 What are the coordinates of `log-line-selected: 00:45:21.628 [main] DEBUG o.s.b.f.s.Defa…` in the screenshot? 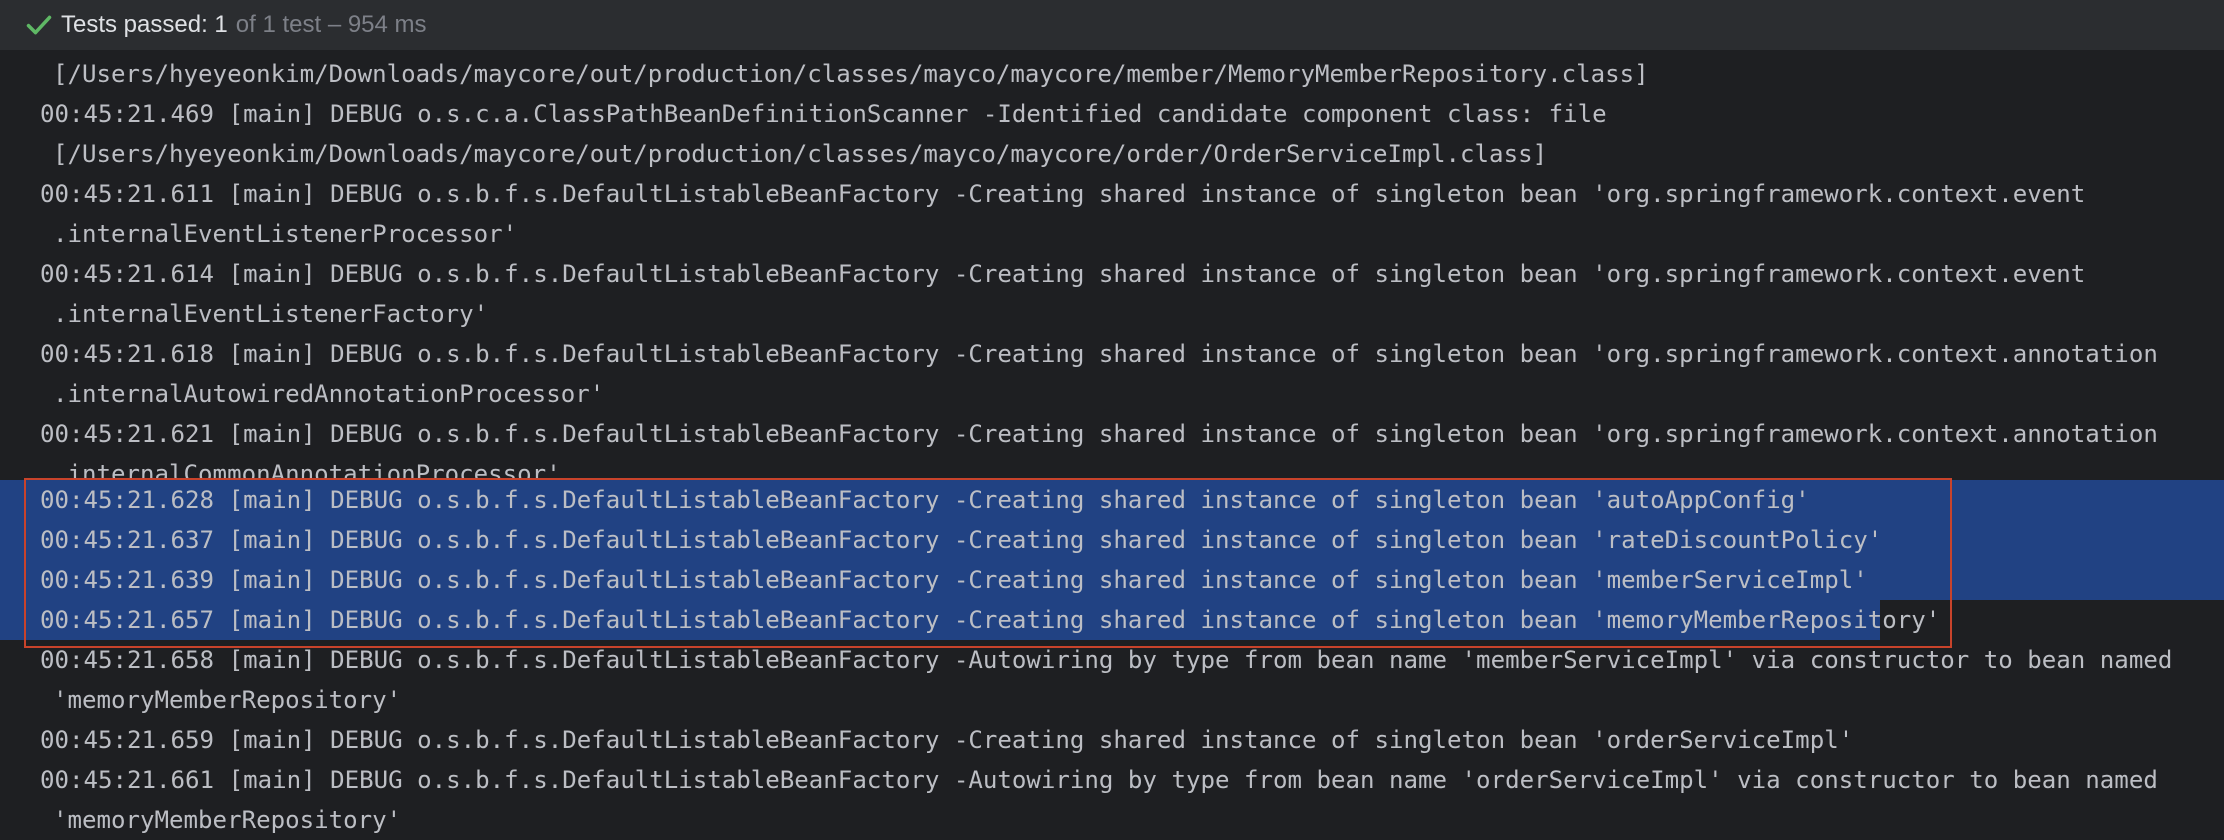 It's located at (1112, 500).